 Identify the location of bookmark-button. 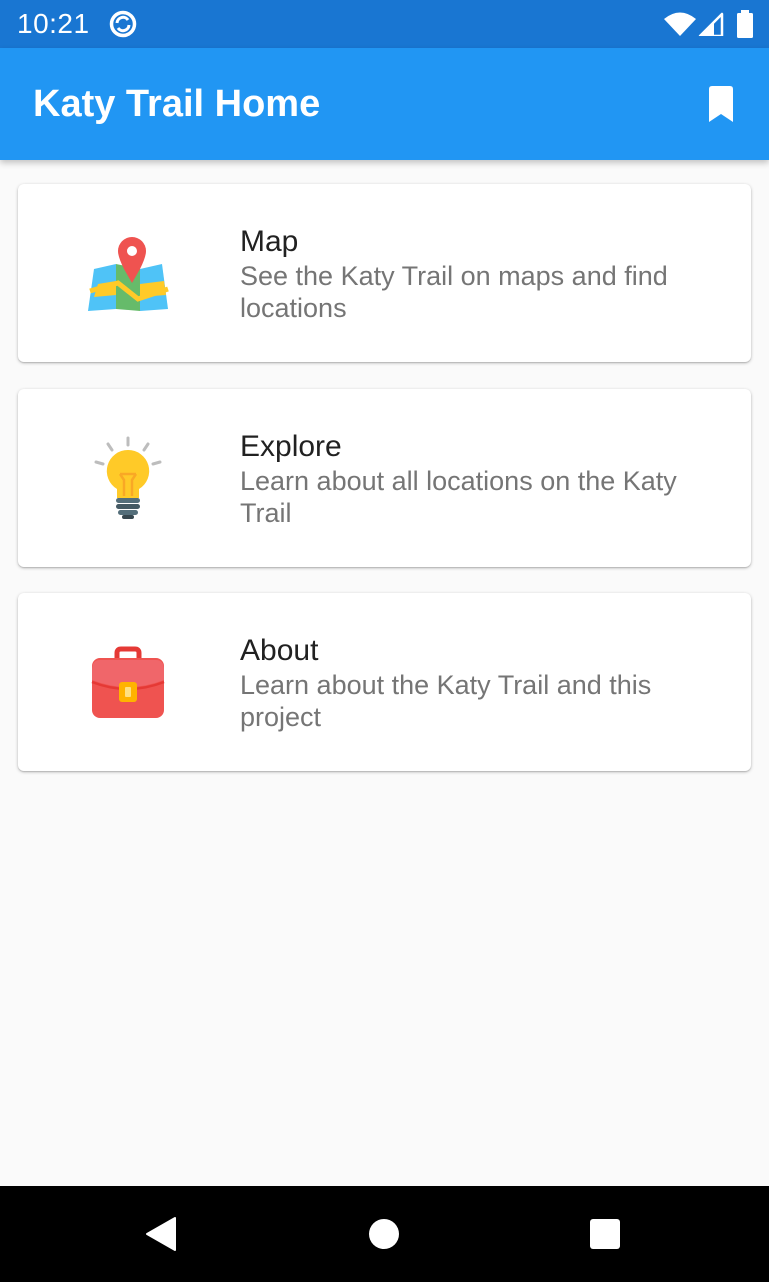
(721, 104).